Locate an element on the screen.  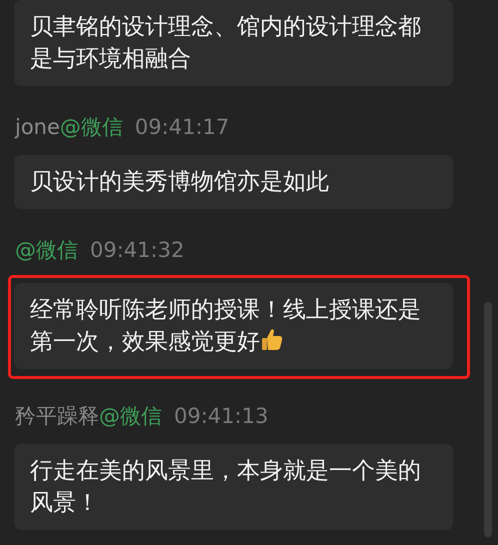
message-bubble: 贝聿铭的设计理念、馆内的设计理念都是与环境相融合 is located at coordinates (233, 43).